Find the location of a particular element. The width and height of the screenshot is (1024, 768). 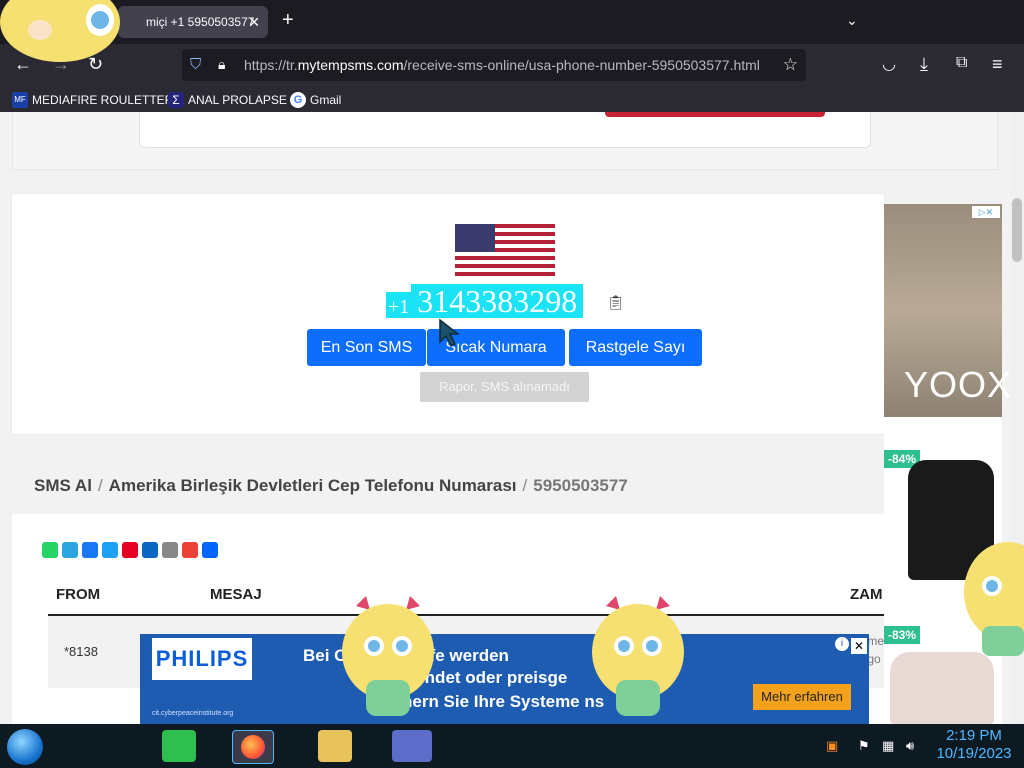

file-explorer-icon is located at coordinates (335, 746).